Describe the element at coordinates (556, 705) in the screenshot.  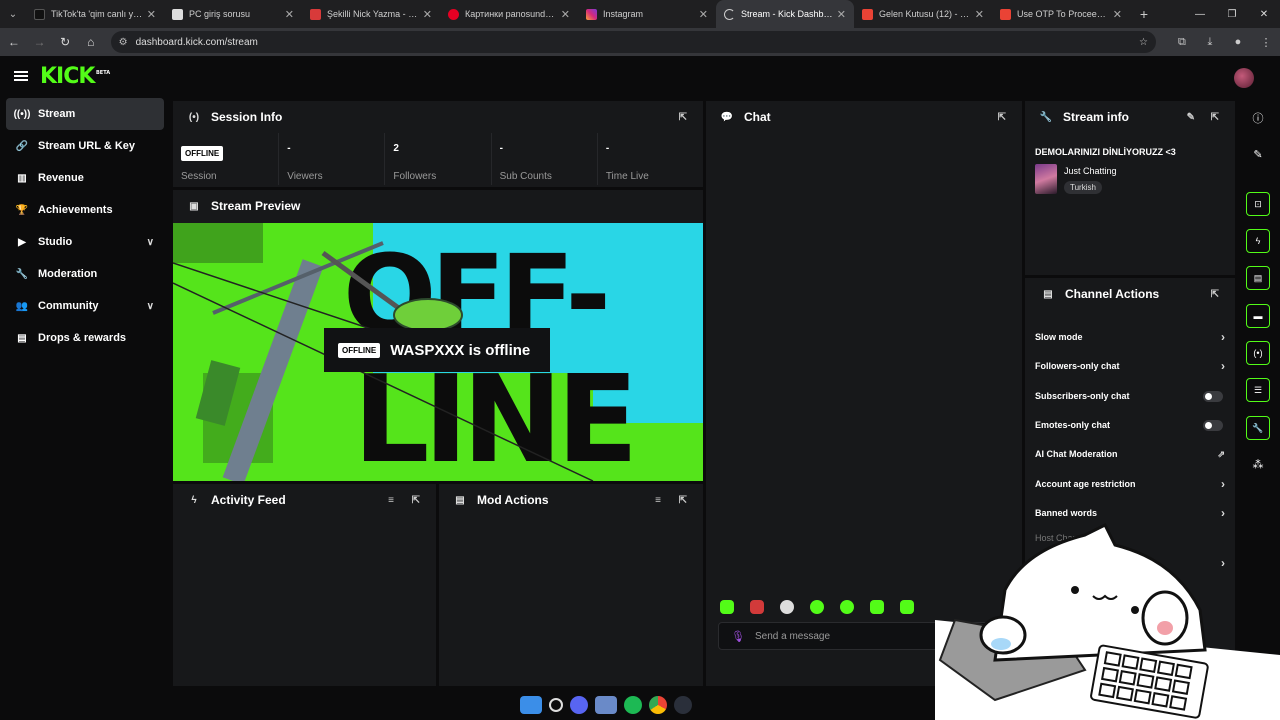
I see `search-icon` at that location.